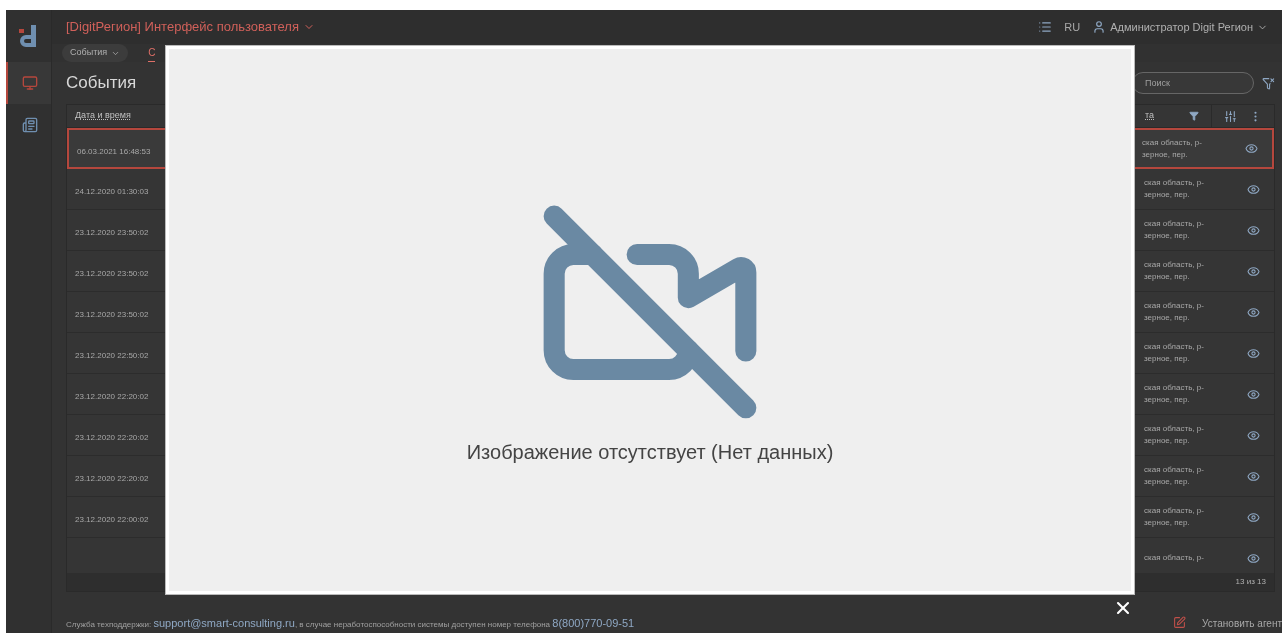 This screenshot has width=1282, height=633. What do you see at coordinates (650, 452) in the screenshot?
I see `no-image-message: Изображение отсутствует (Нет данных)` at bounding box center [650, 452].